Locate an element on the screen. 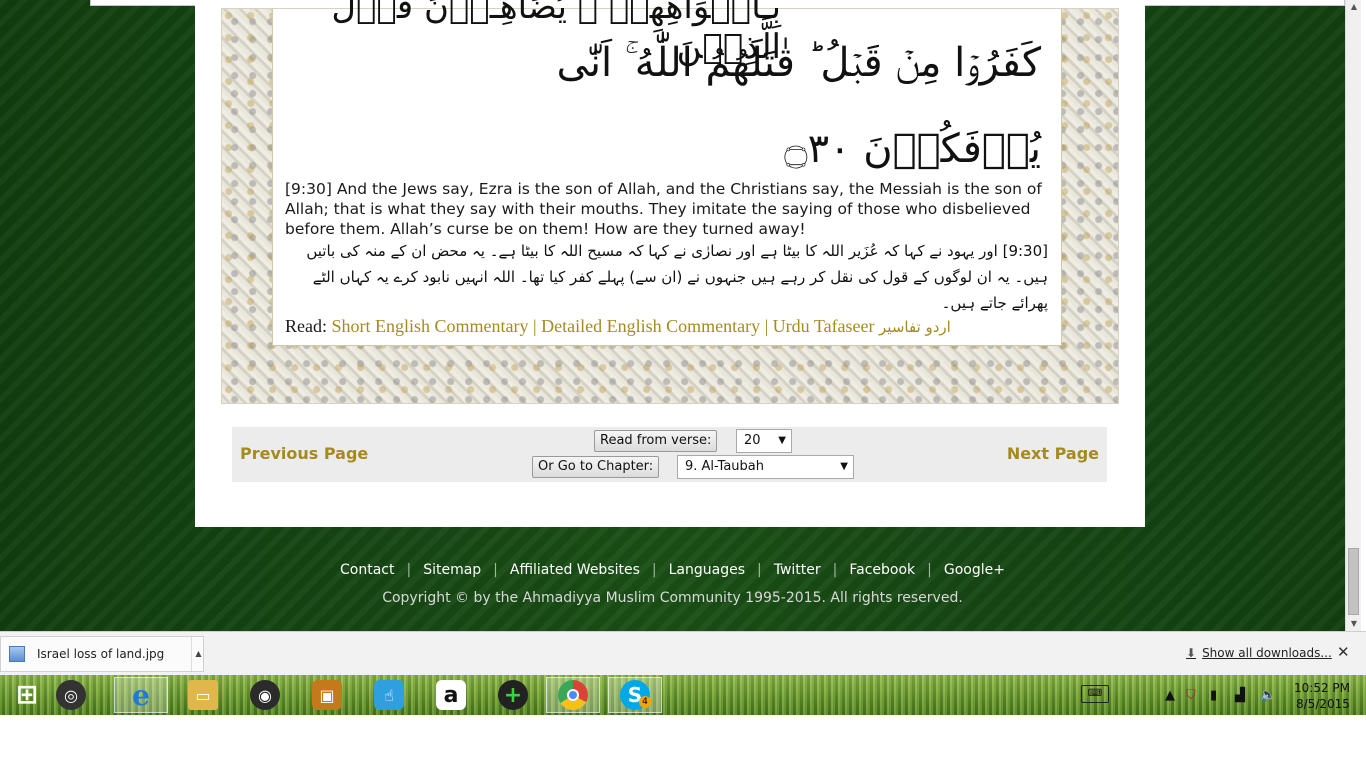 This screenshot has height=768, width=1366. read-from-verse-button: Read from verse: is located at coordinates (656, 441).